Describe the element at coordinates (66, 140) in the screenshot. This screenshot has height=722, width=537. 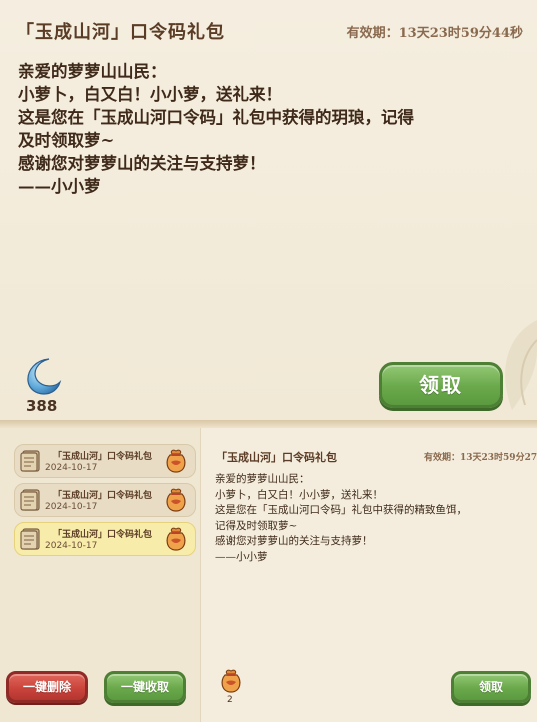
I see `mail-body-line: 及时领取萝~` at that location.